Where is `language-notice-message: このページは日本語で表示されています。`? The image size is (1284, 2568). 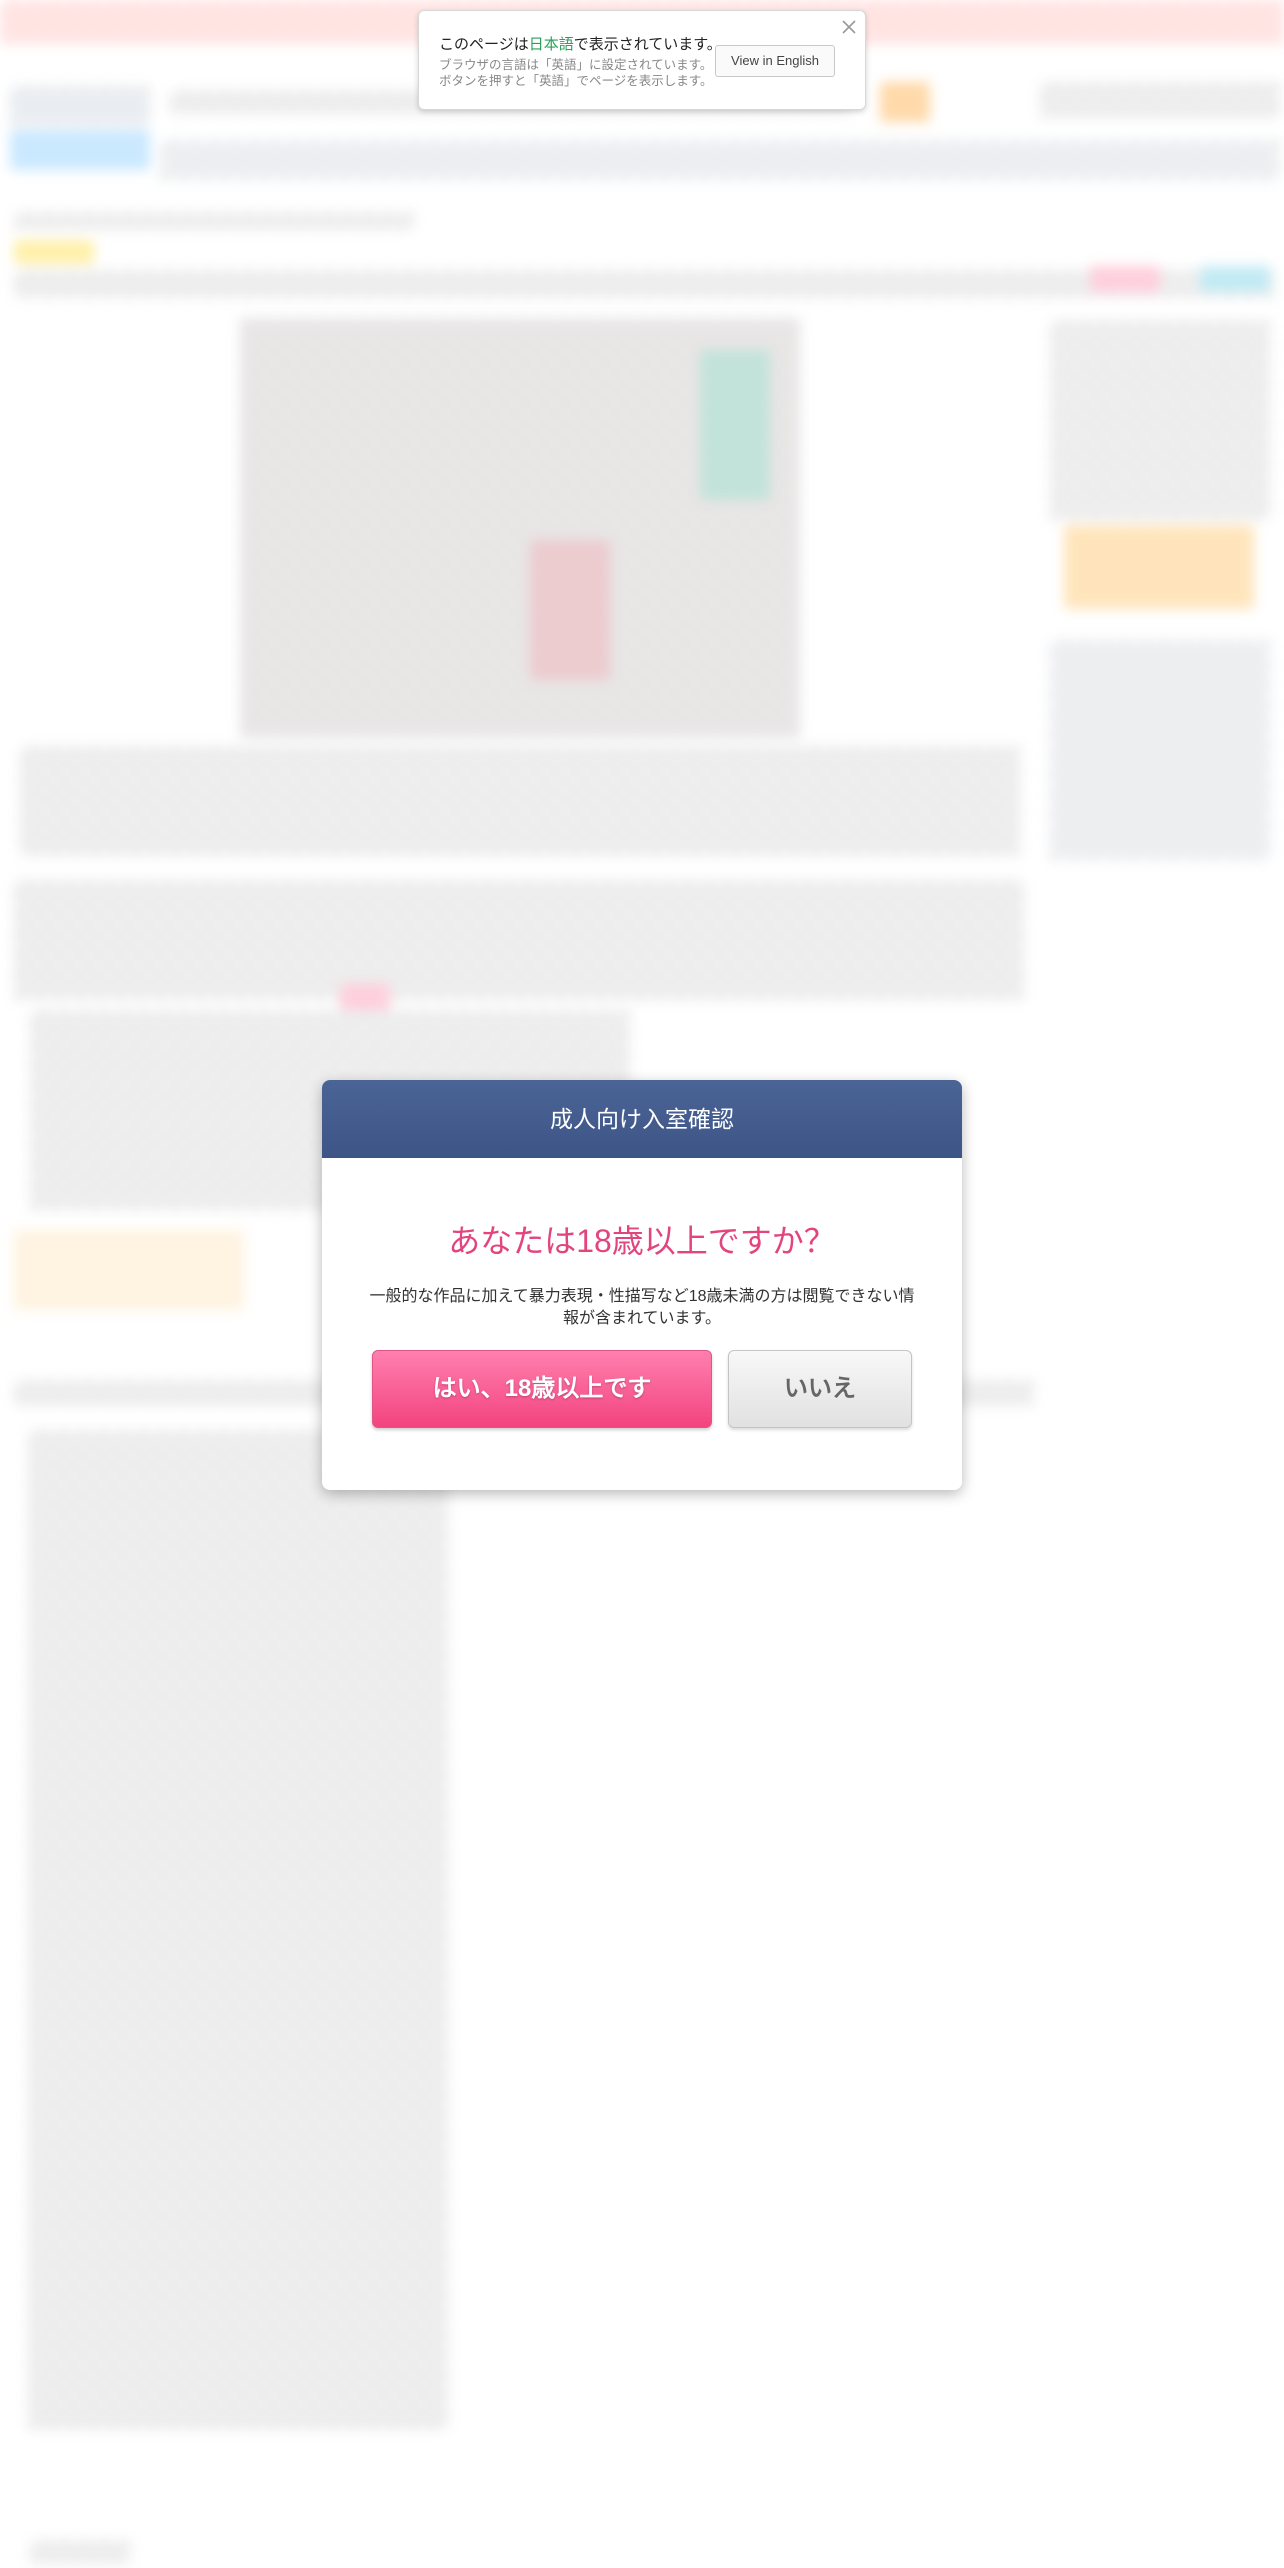 language-notice-message: このページは日本語で表示されています。 is located at coordinates (580, 44).